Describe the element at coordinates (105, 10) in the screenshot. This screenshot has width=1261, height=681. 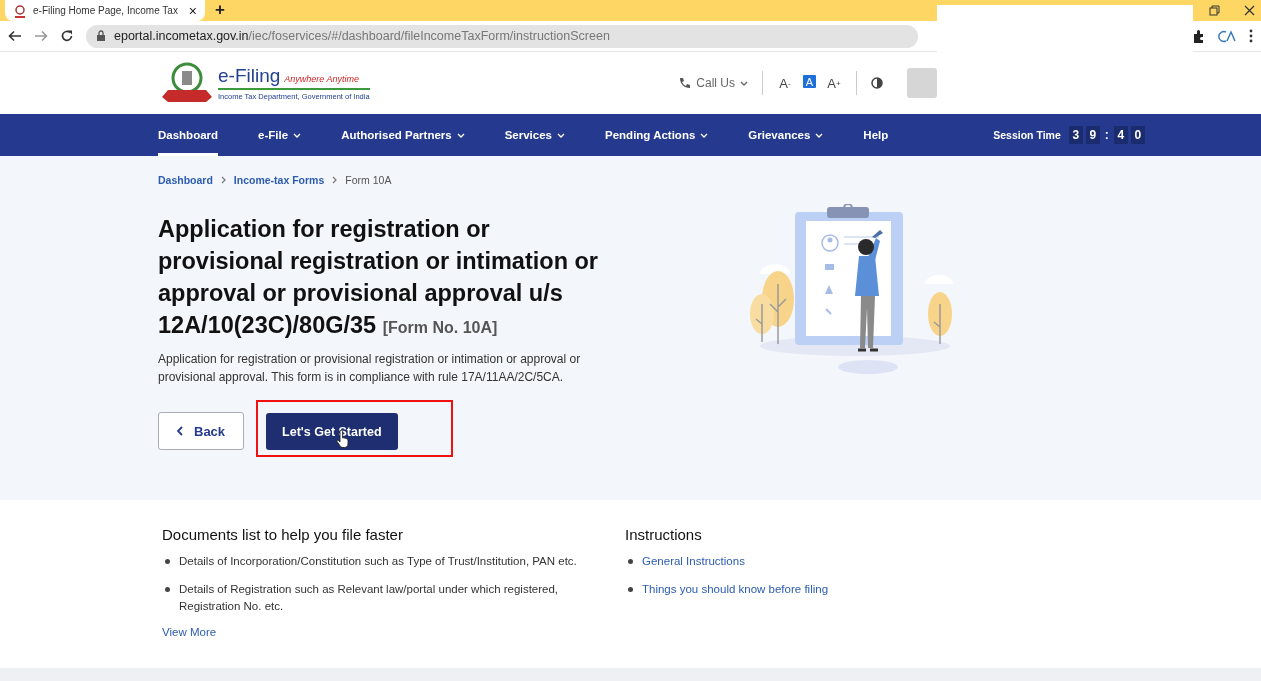
I see `browser-tab: e-Filing Home Page, Income Tax ×` at that location.